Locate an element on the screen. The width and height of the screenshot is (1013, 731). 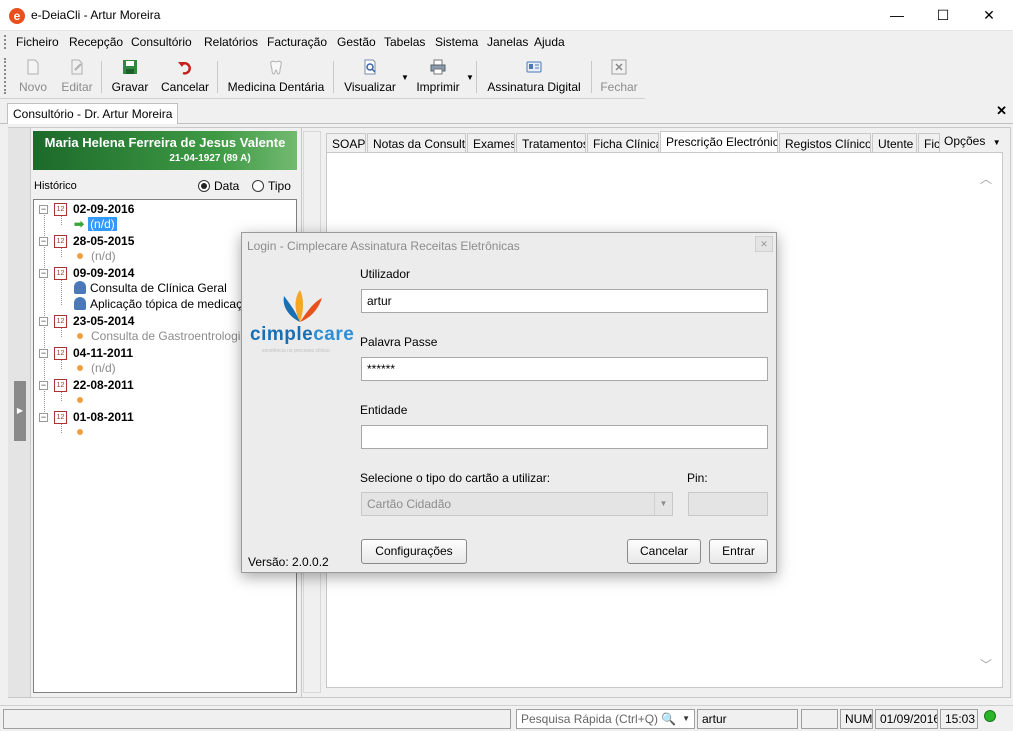
card-type-select: Cartão Cidadão ▼ is located at coordinates (517, 504).